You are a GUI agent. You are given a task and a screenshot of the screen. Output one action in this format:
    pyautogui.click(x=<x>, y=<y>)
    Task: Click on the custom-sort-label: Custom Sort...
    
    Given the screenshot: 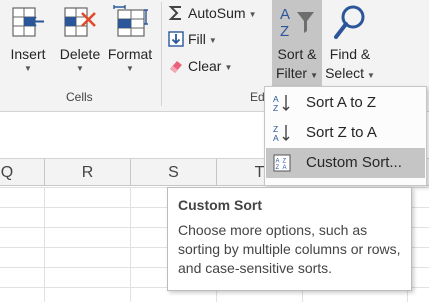 What is the action you would take?
    pyautogui.click(x=354, y=162)
    